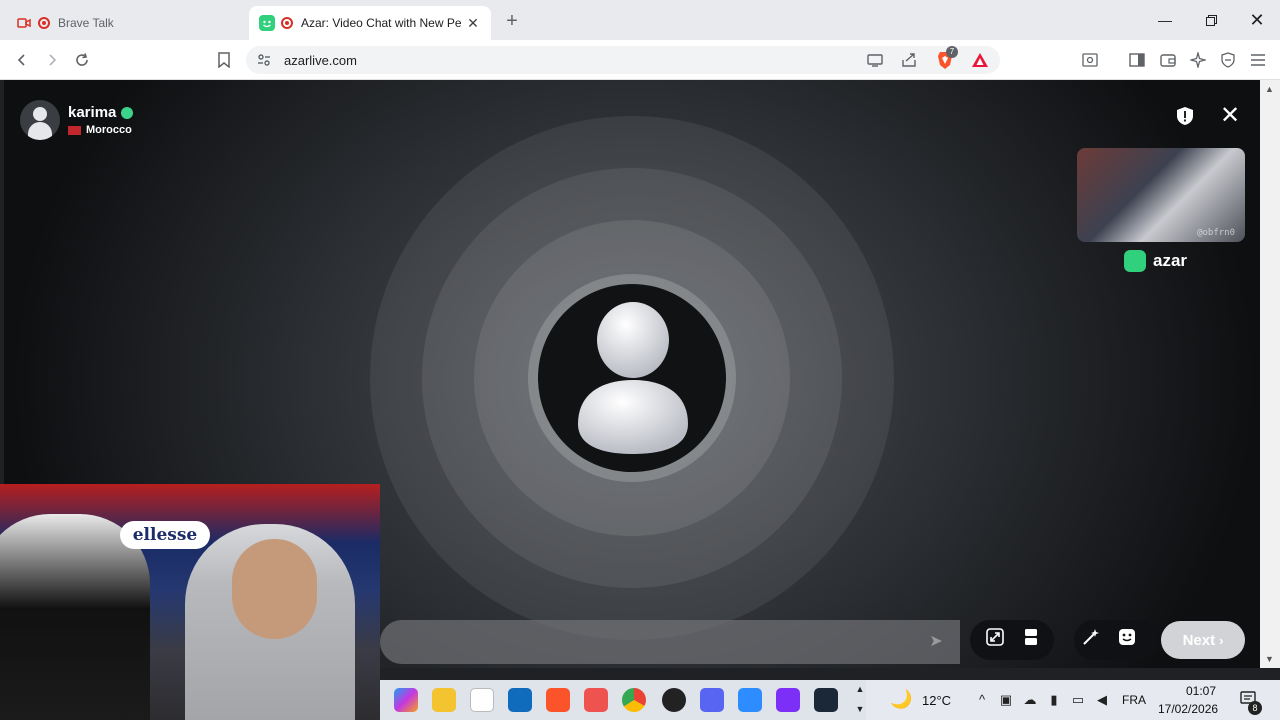  Describe the element at coordinates (264, 62) in the screenshot. I see `site-settings-icon` at that location.